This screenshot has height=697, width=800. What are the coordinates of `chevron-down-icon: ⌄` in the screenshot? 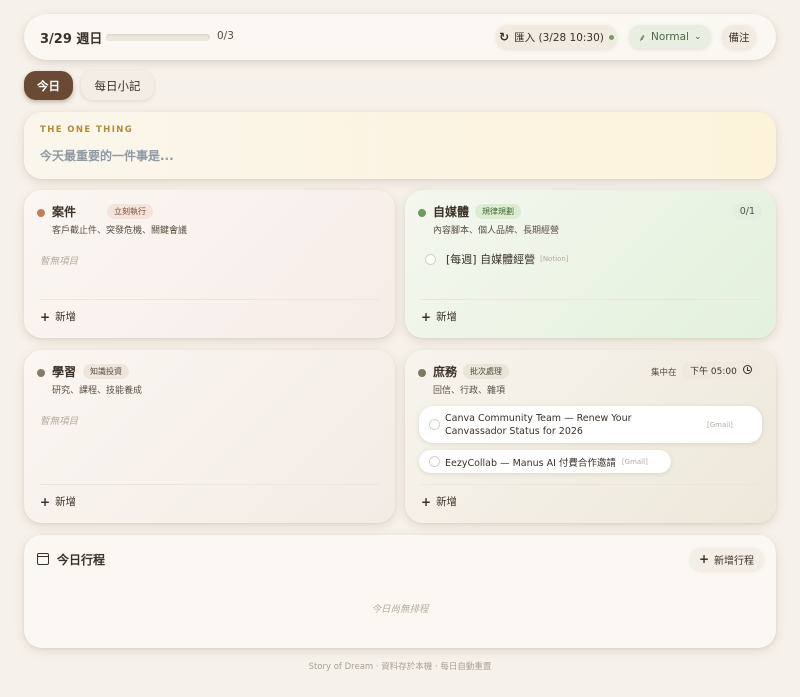 It's located at (697, 37).